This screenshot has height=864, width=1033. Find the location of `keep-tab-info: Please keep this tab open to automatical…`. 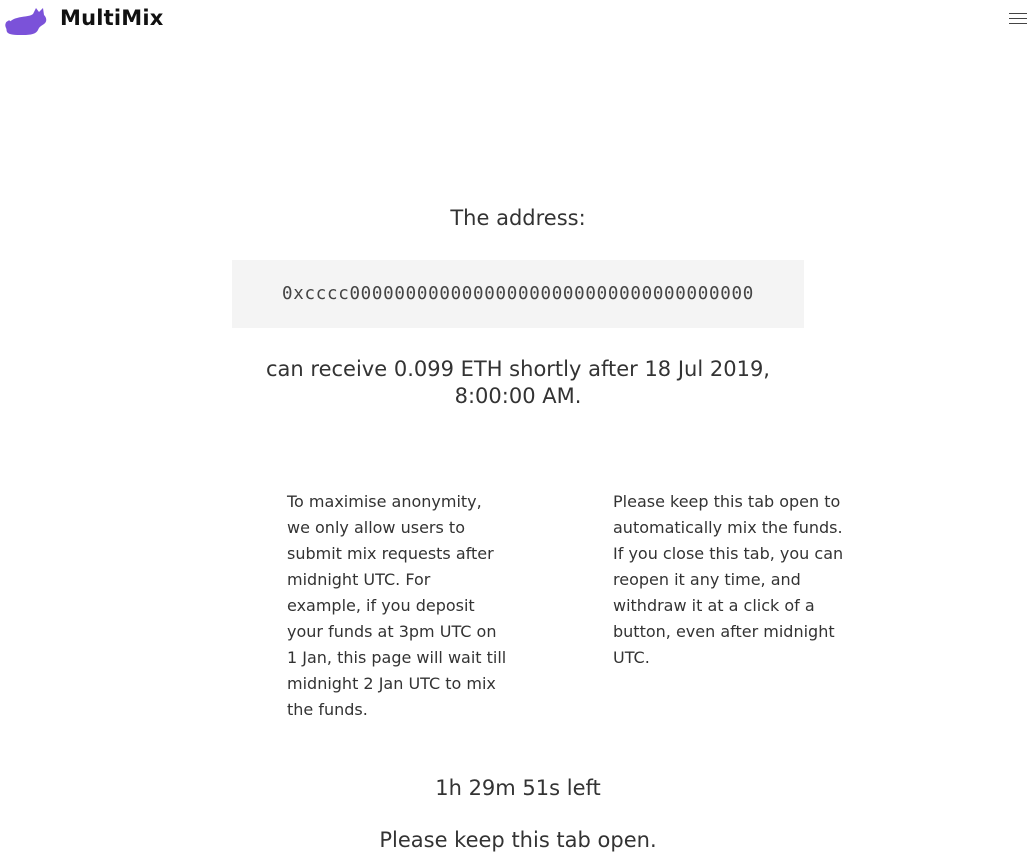

keep-tab-info: Please keep this tab open to automatical… is located at coordinates (728, 579).